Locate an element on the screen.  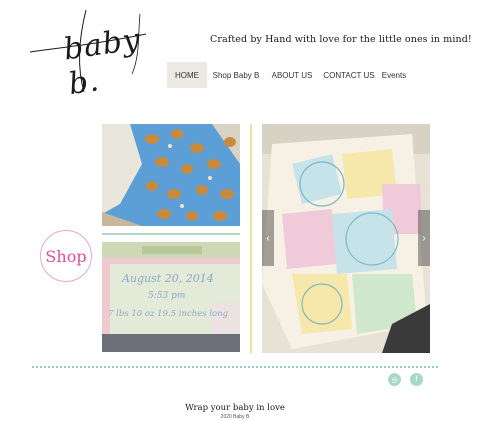
nav-item-shop: Shop Baby B is located at coordinates (236, 75).